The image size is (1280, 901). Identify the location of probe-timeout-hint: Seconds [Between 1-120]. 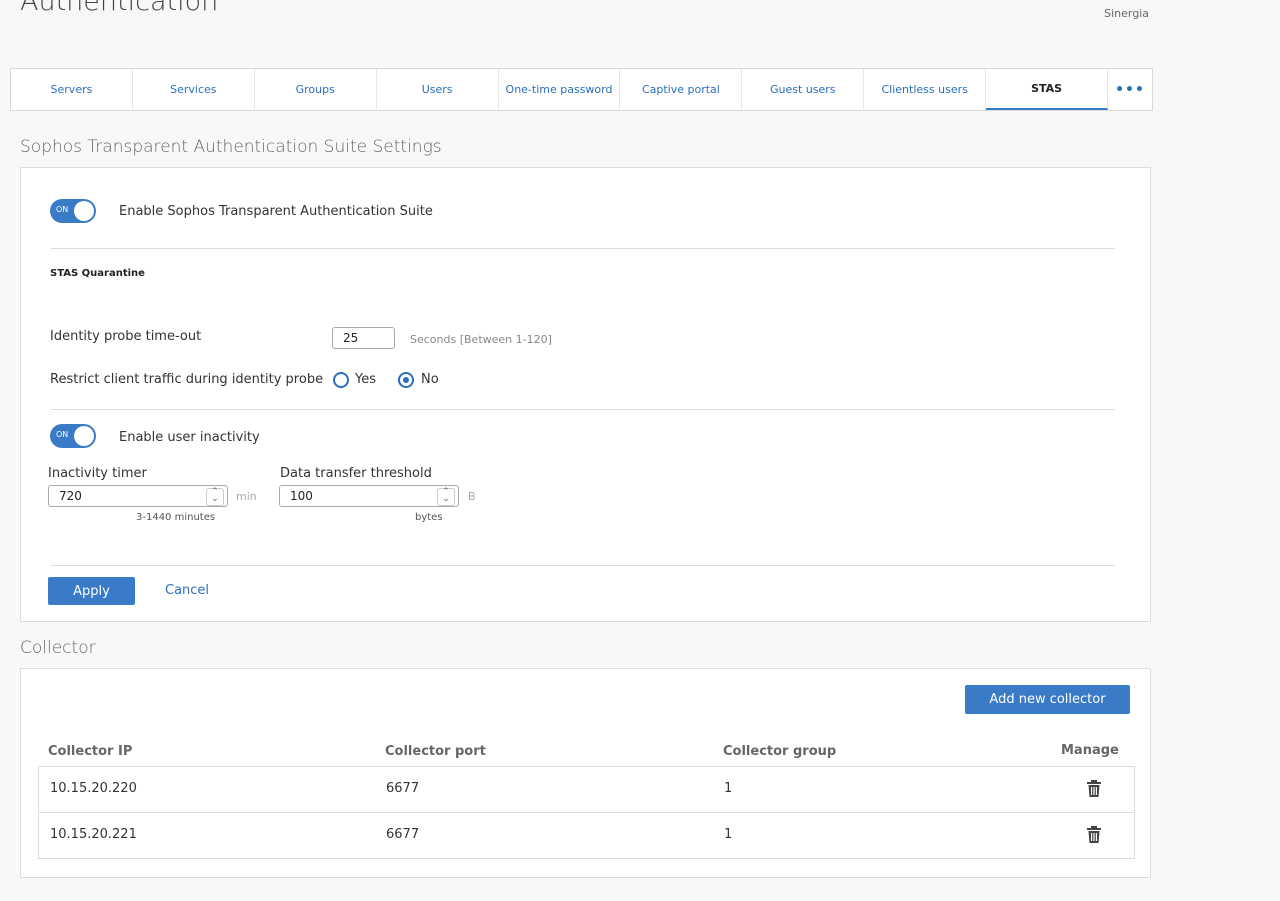
(481, 339).